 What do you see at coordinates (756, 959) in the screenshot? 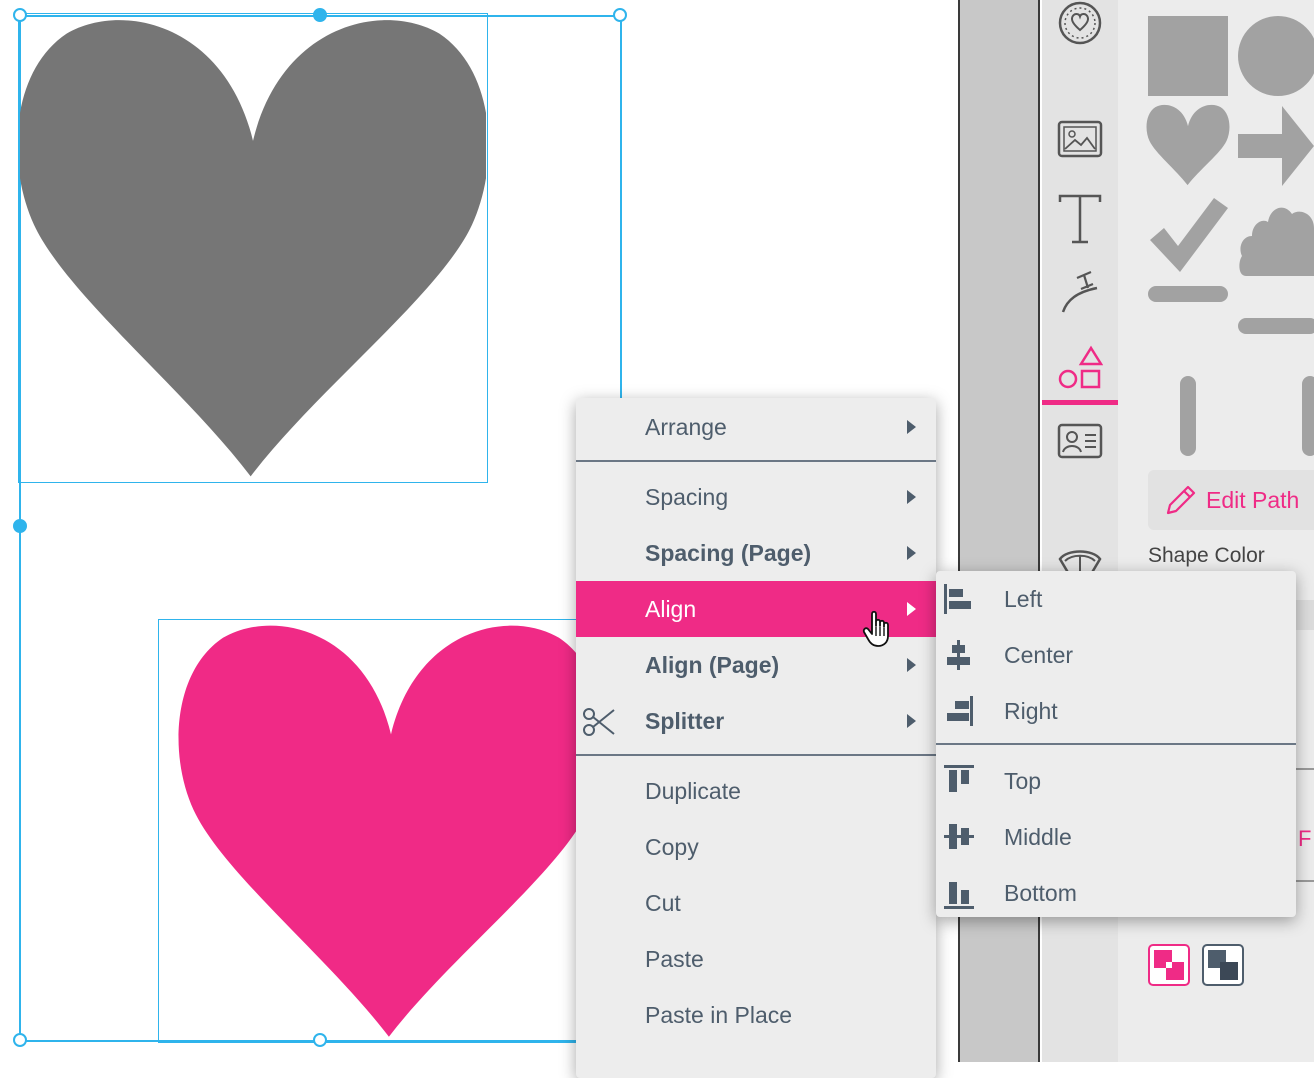
I see `menu-item-paste: Paste` at bounding box center [756, 959].